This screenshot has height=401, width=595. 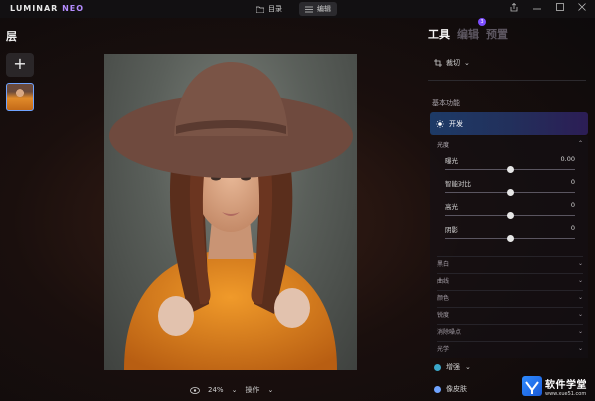 I want to click on portrait-icon, so click(x=437, y=389).